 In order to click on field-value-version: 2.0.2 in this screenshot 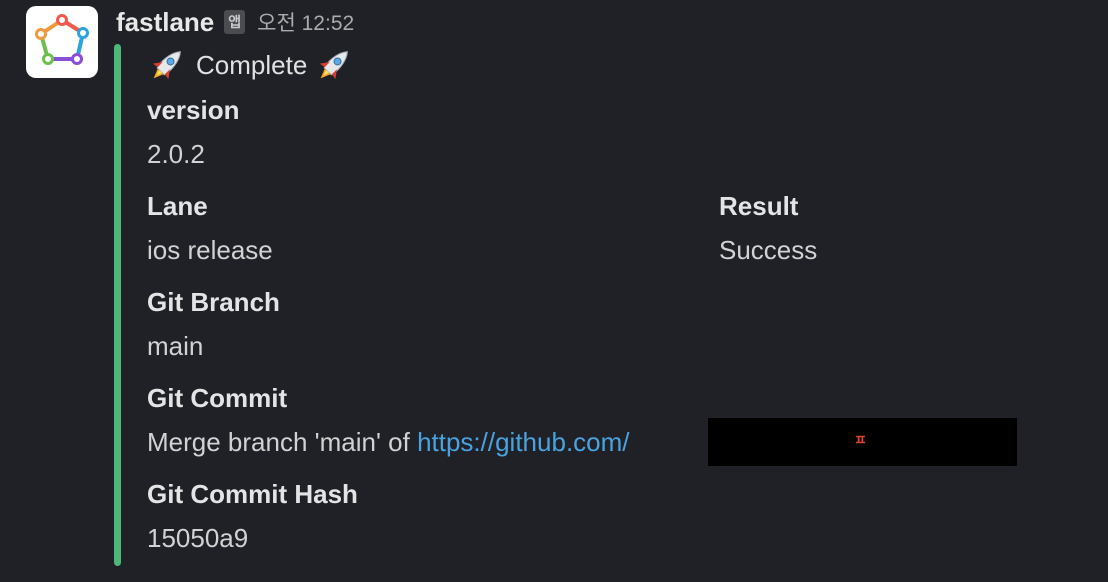, I will do `click(176, 154)`.